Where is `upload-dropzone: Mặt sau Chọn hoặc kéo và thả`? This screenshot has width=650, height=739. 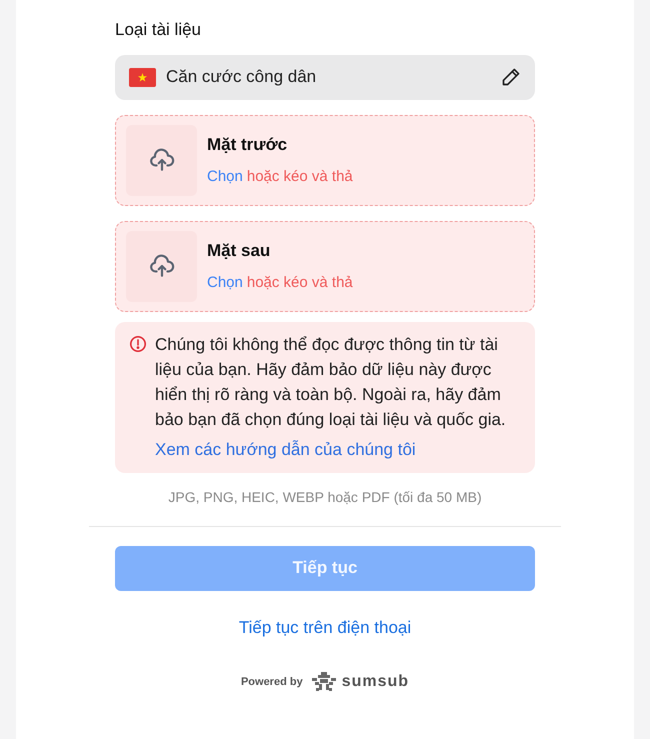
upload-dropzone: Mặt sau Chọn hoặc kéo và thả is located at coordinates (325, 266).